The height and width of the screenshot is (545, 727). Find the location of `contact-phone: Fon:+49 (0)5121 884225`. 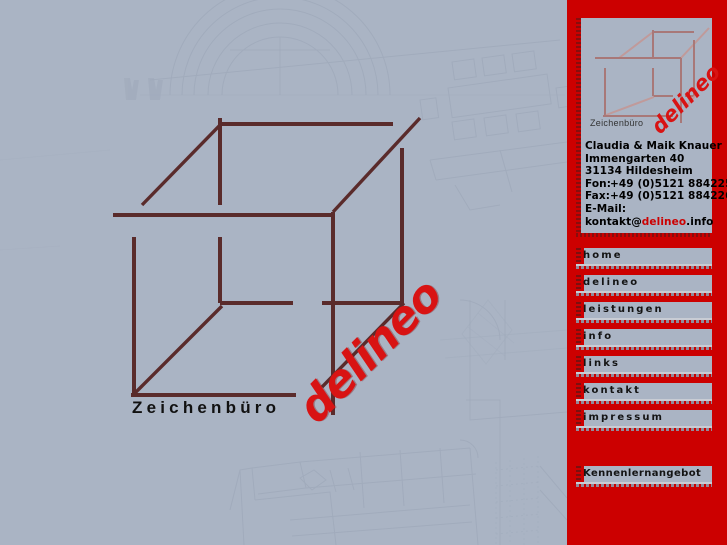

contact-phone: Fon:+49 (0)5121 884225 is located at coordinates (656, 184).